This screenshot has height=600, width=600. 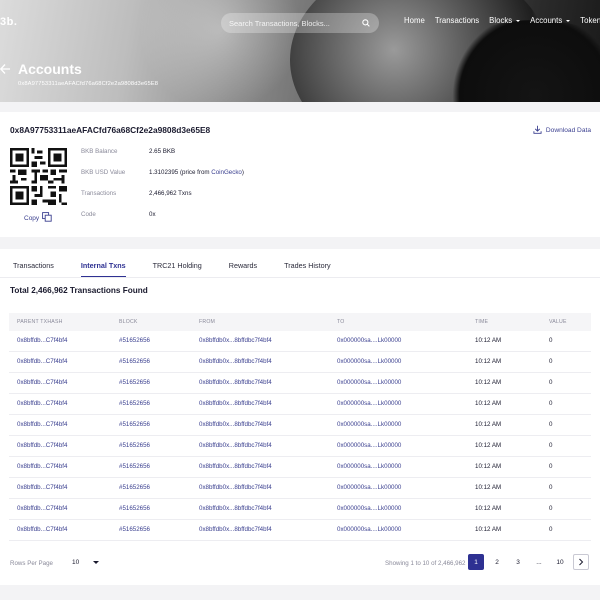 What do you see at coordinates (136, 193) in the screenshot?
I see `transactions-row: Transactions 2,466,962 Txns` at bounding box center [136, 193].